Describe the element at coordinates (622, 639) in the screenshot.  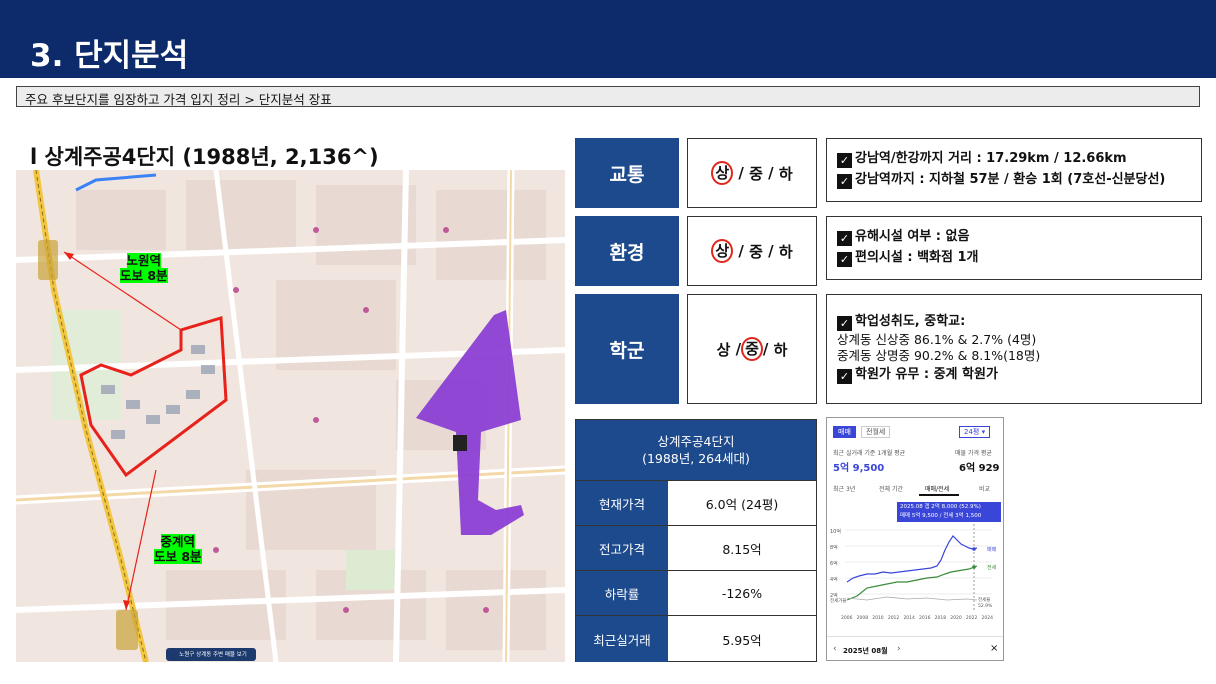
I see `row-label: 최근실거래` at that location.